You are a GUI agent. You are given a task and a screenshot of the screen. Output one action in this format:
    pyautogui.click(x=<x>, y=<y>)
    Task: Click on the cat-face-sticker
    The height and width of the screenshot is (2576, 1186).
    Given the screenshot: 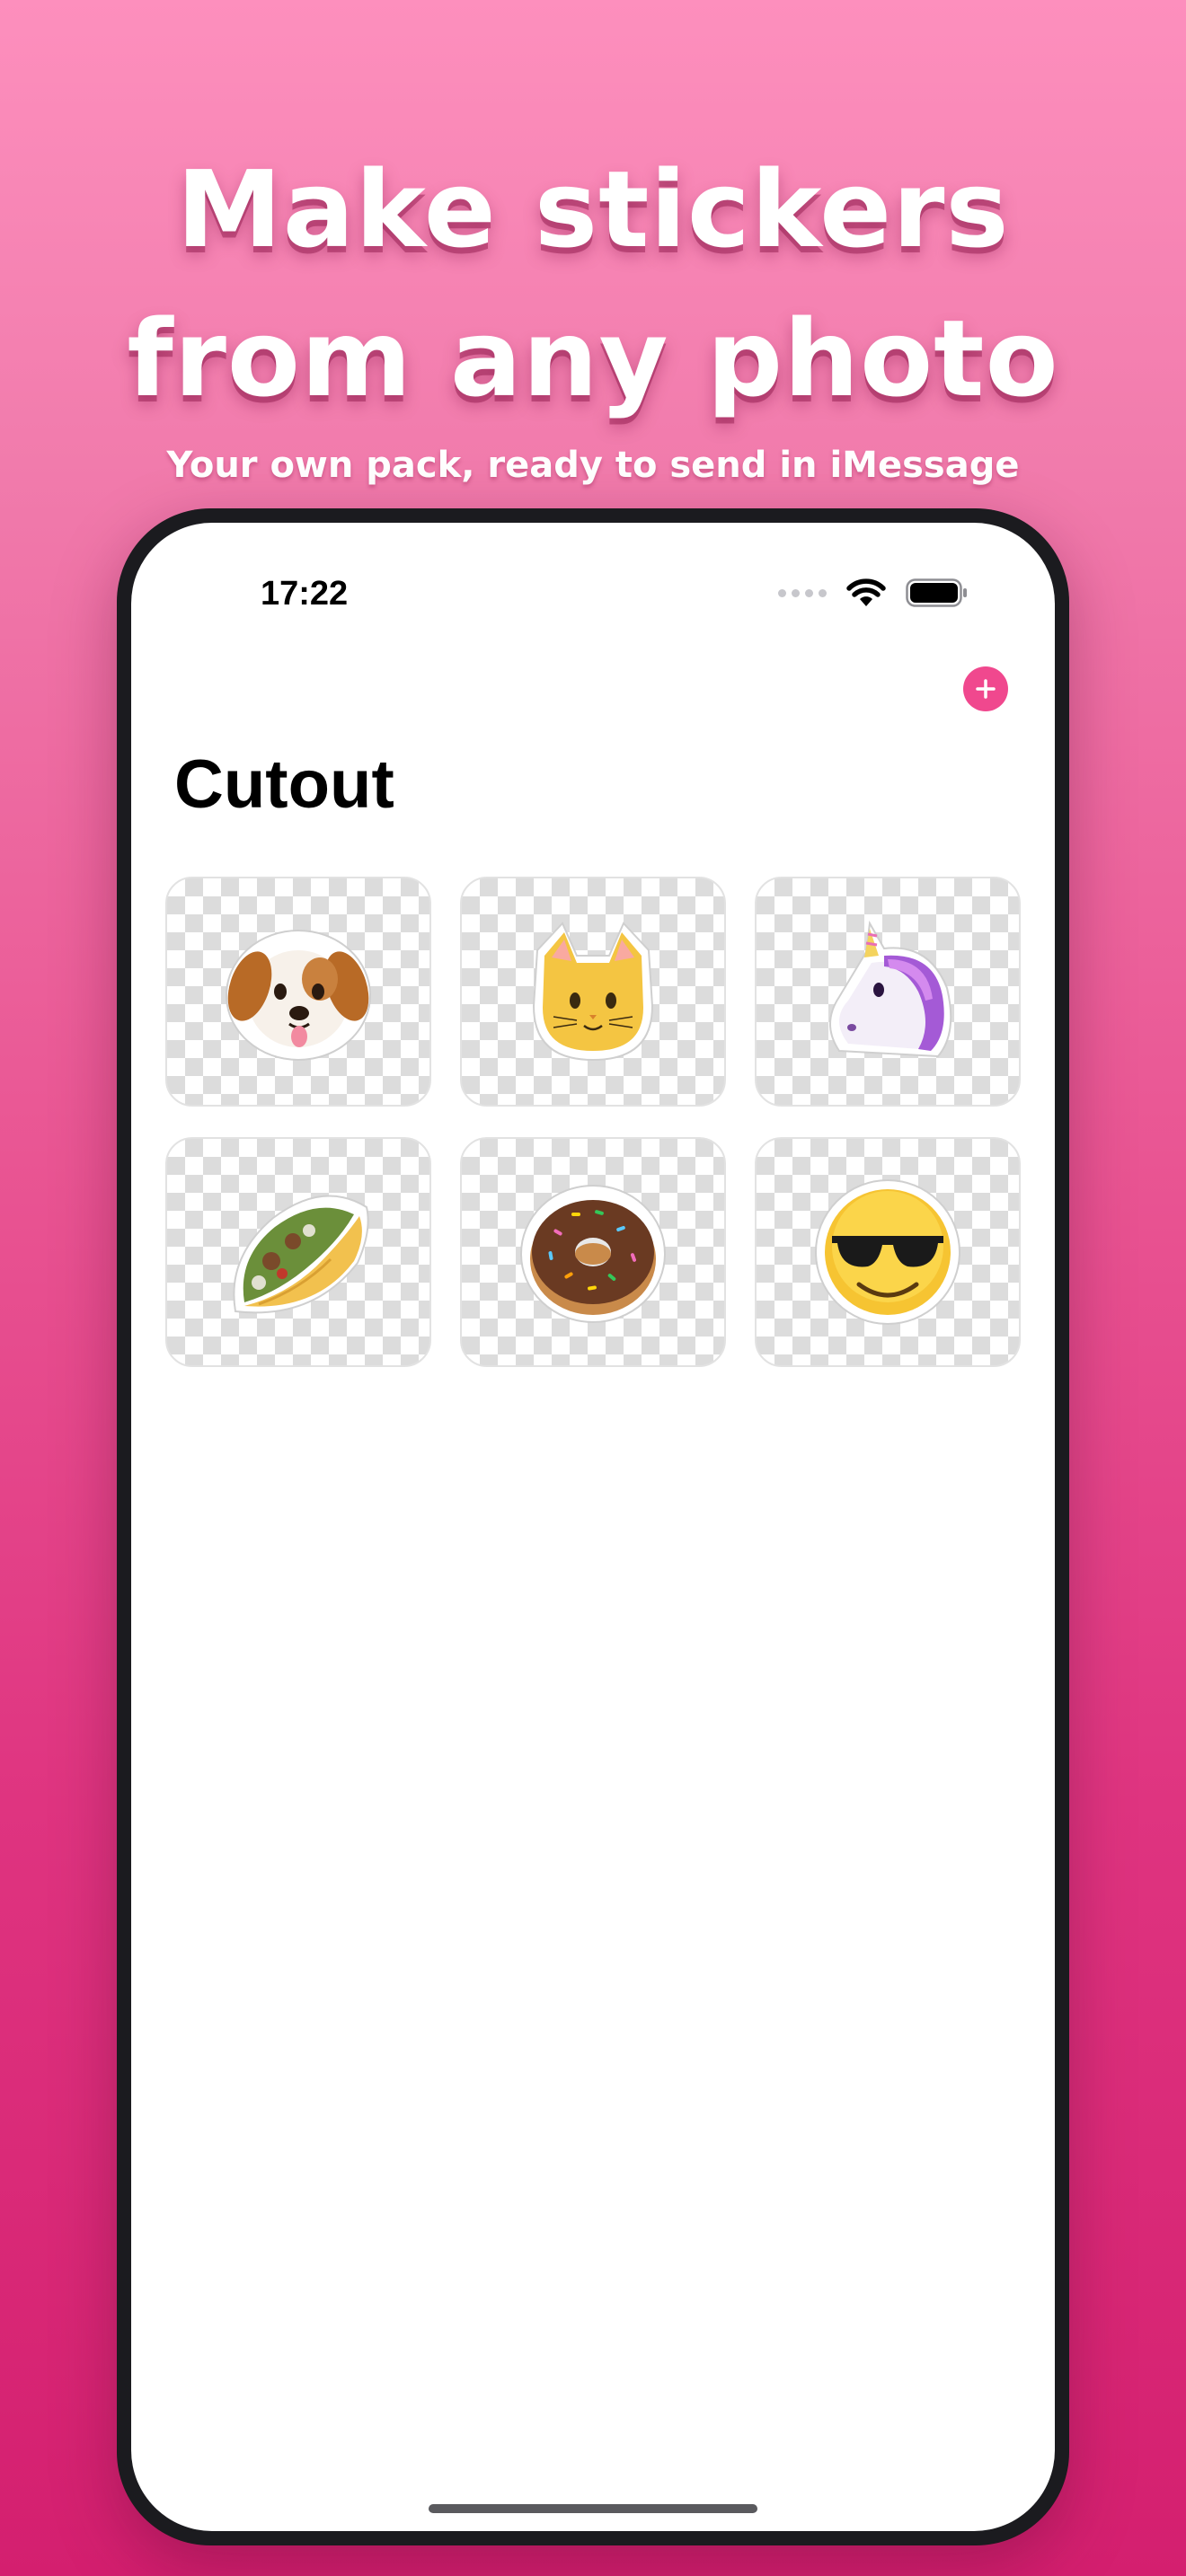 What is the action you would take?
    pyautogui.click(x=593, y=992)
    